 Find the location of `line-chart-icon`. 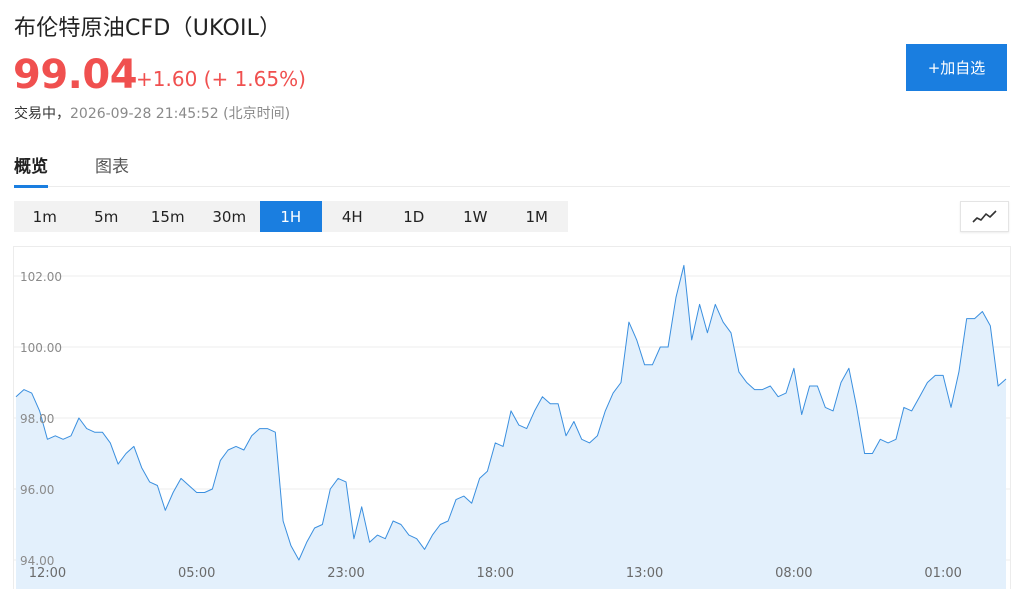

line-chart-icon is located at coordinates (984, 216).